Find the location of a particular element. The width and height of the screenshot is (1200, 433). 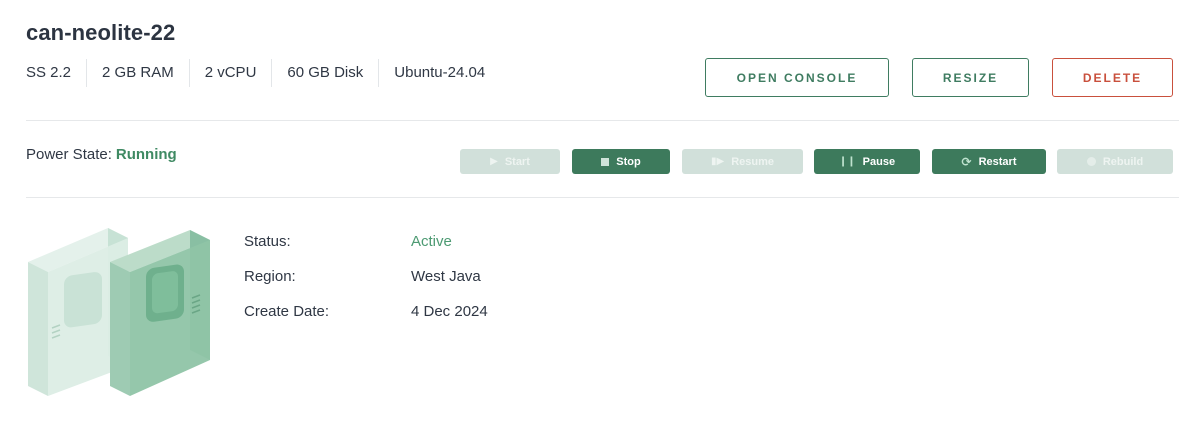

detail-row-create-date: Create Date: 4 Dec 2024 is located at coordinates (366, 311).